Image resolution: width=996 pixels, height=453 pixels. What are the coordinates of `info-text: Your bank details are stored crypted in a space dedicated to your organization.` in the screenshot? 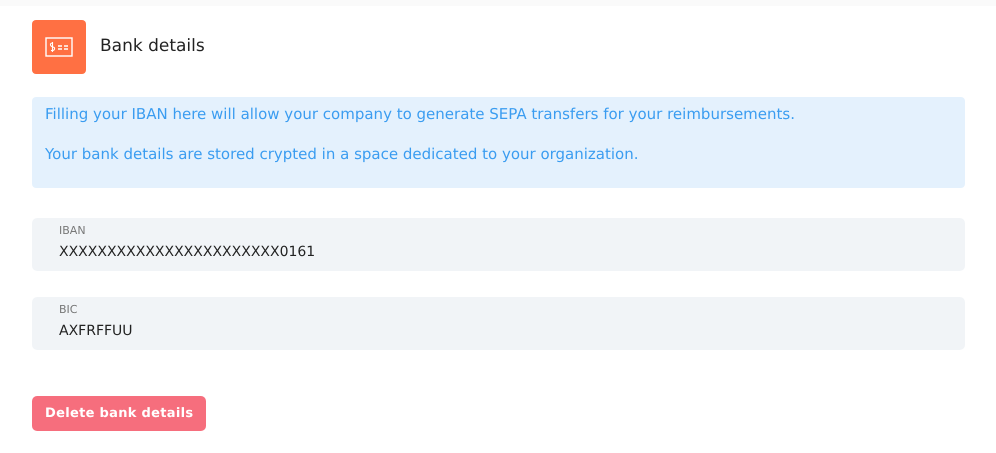 It's located at (342, 154).